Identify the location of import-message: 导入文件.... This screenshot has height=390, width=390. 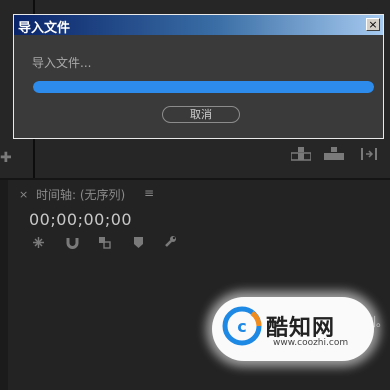
(62, 63).